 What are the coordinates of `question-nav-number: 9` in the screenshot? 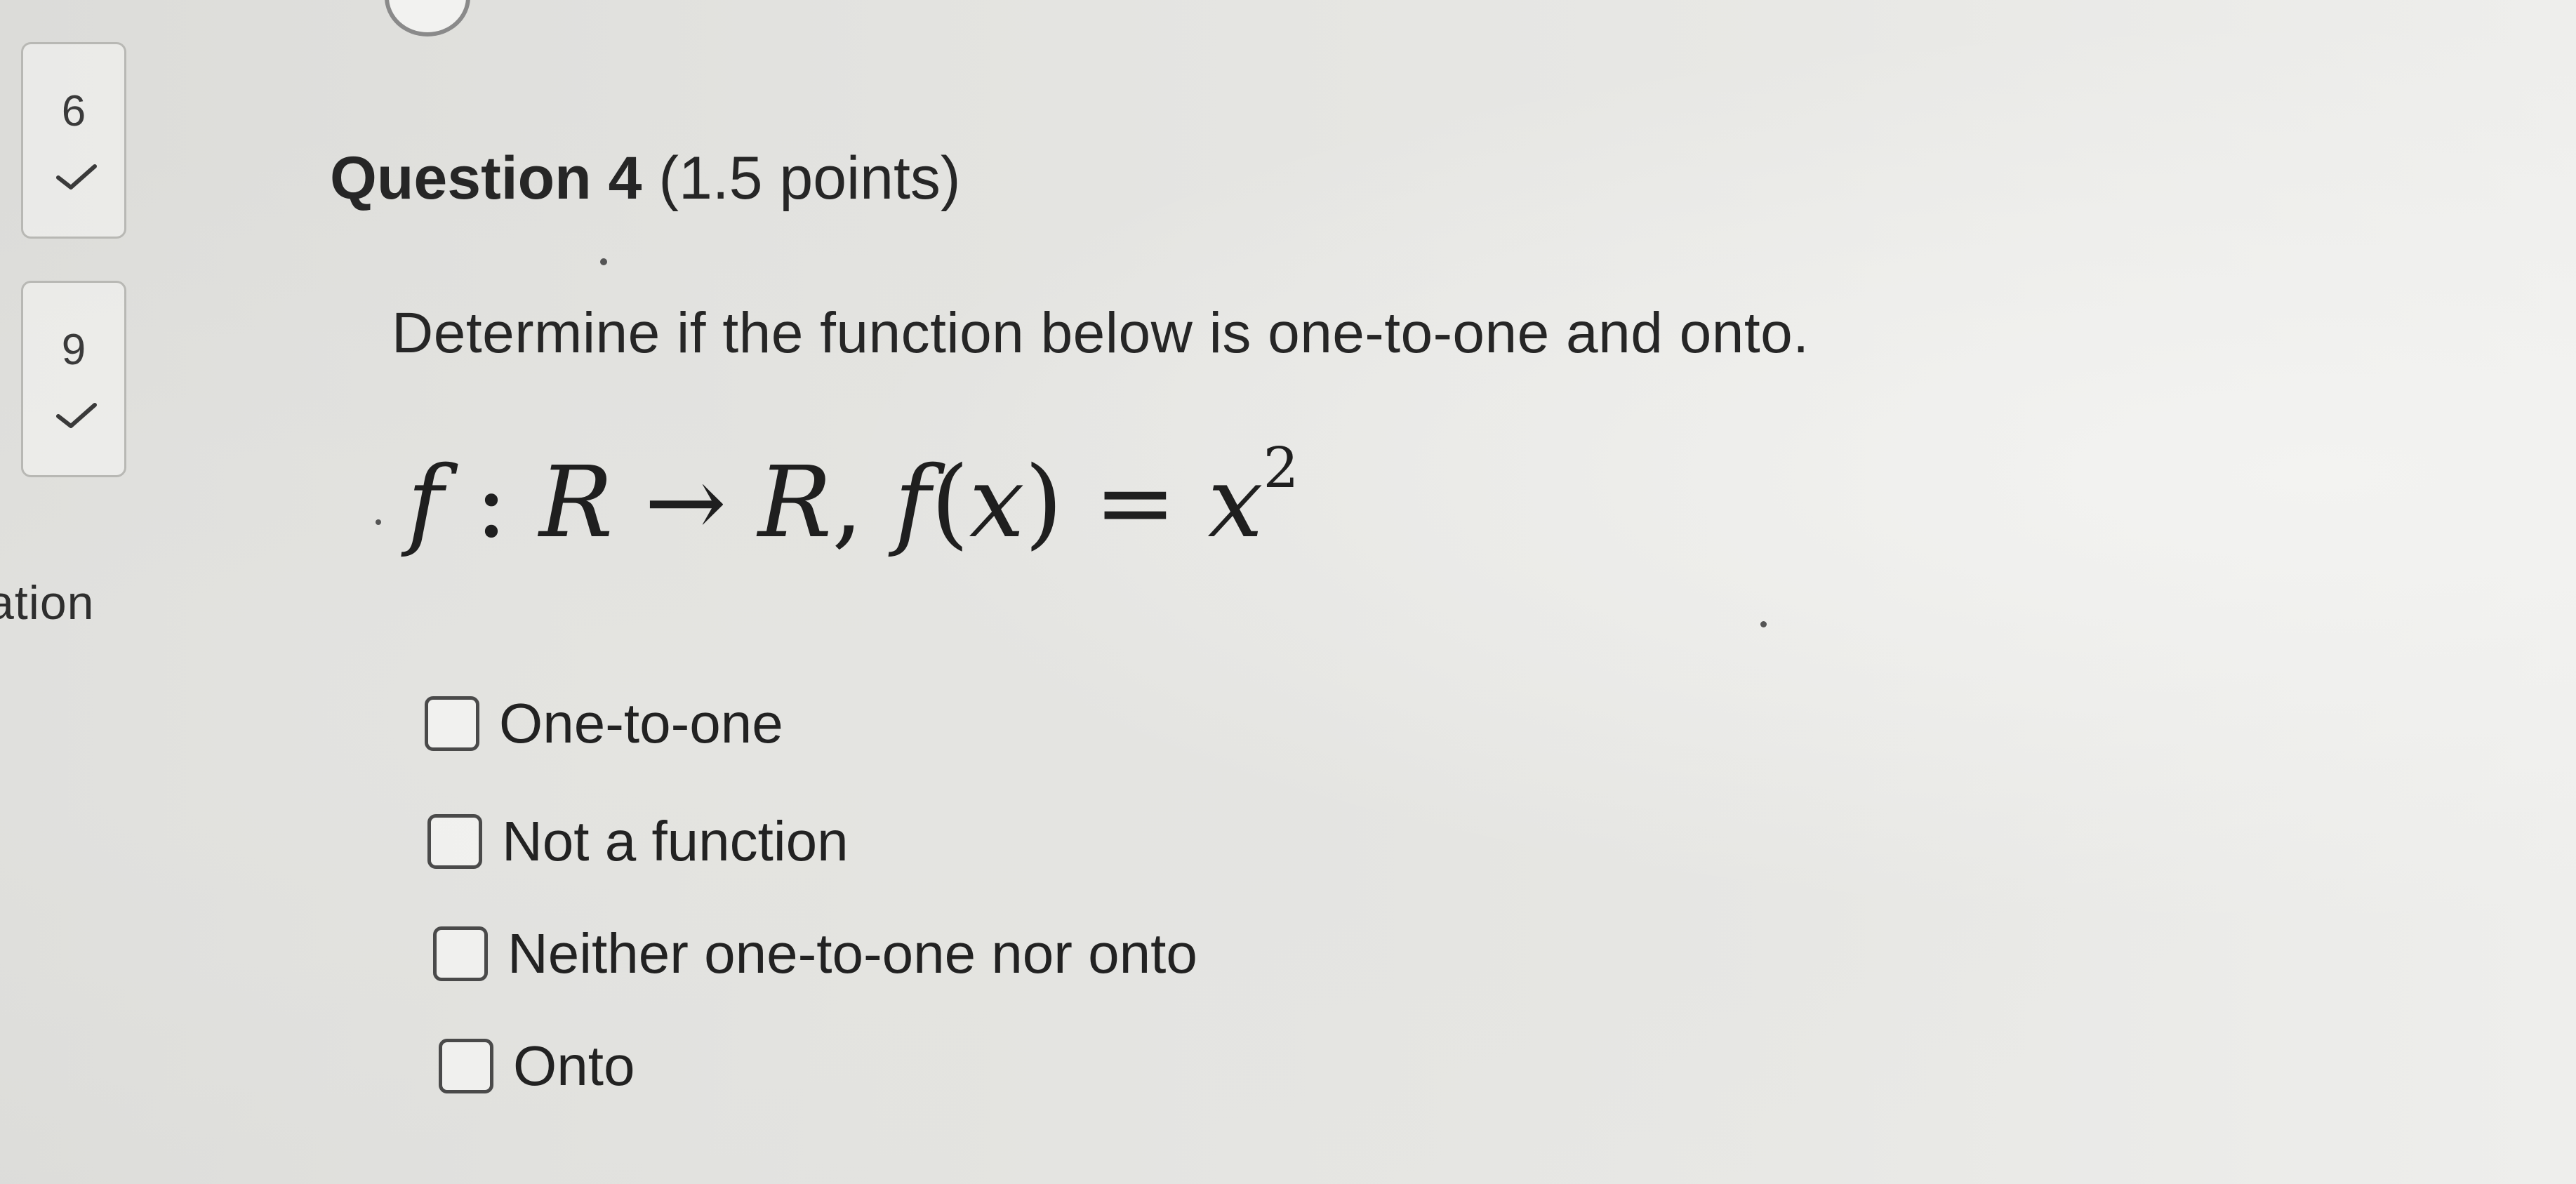 It's located at (74, 350).